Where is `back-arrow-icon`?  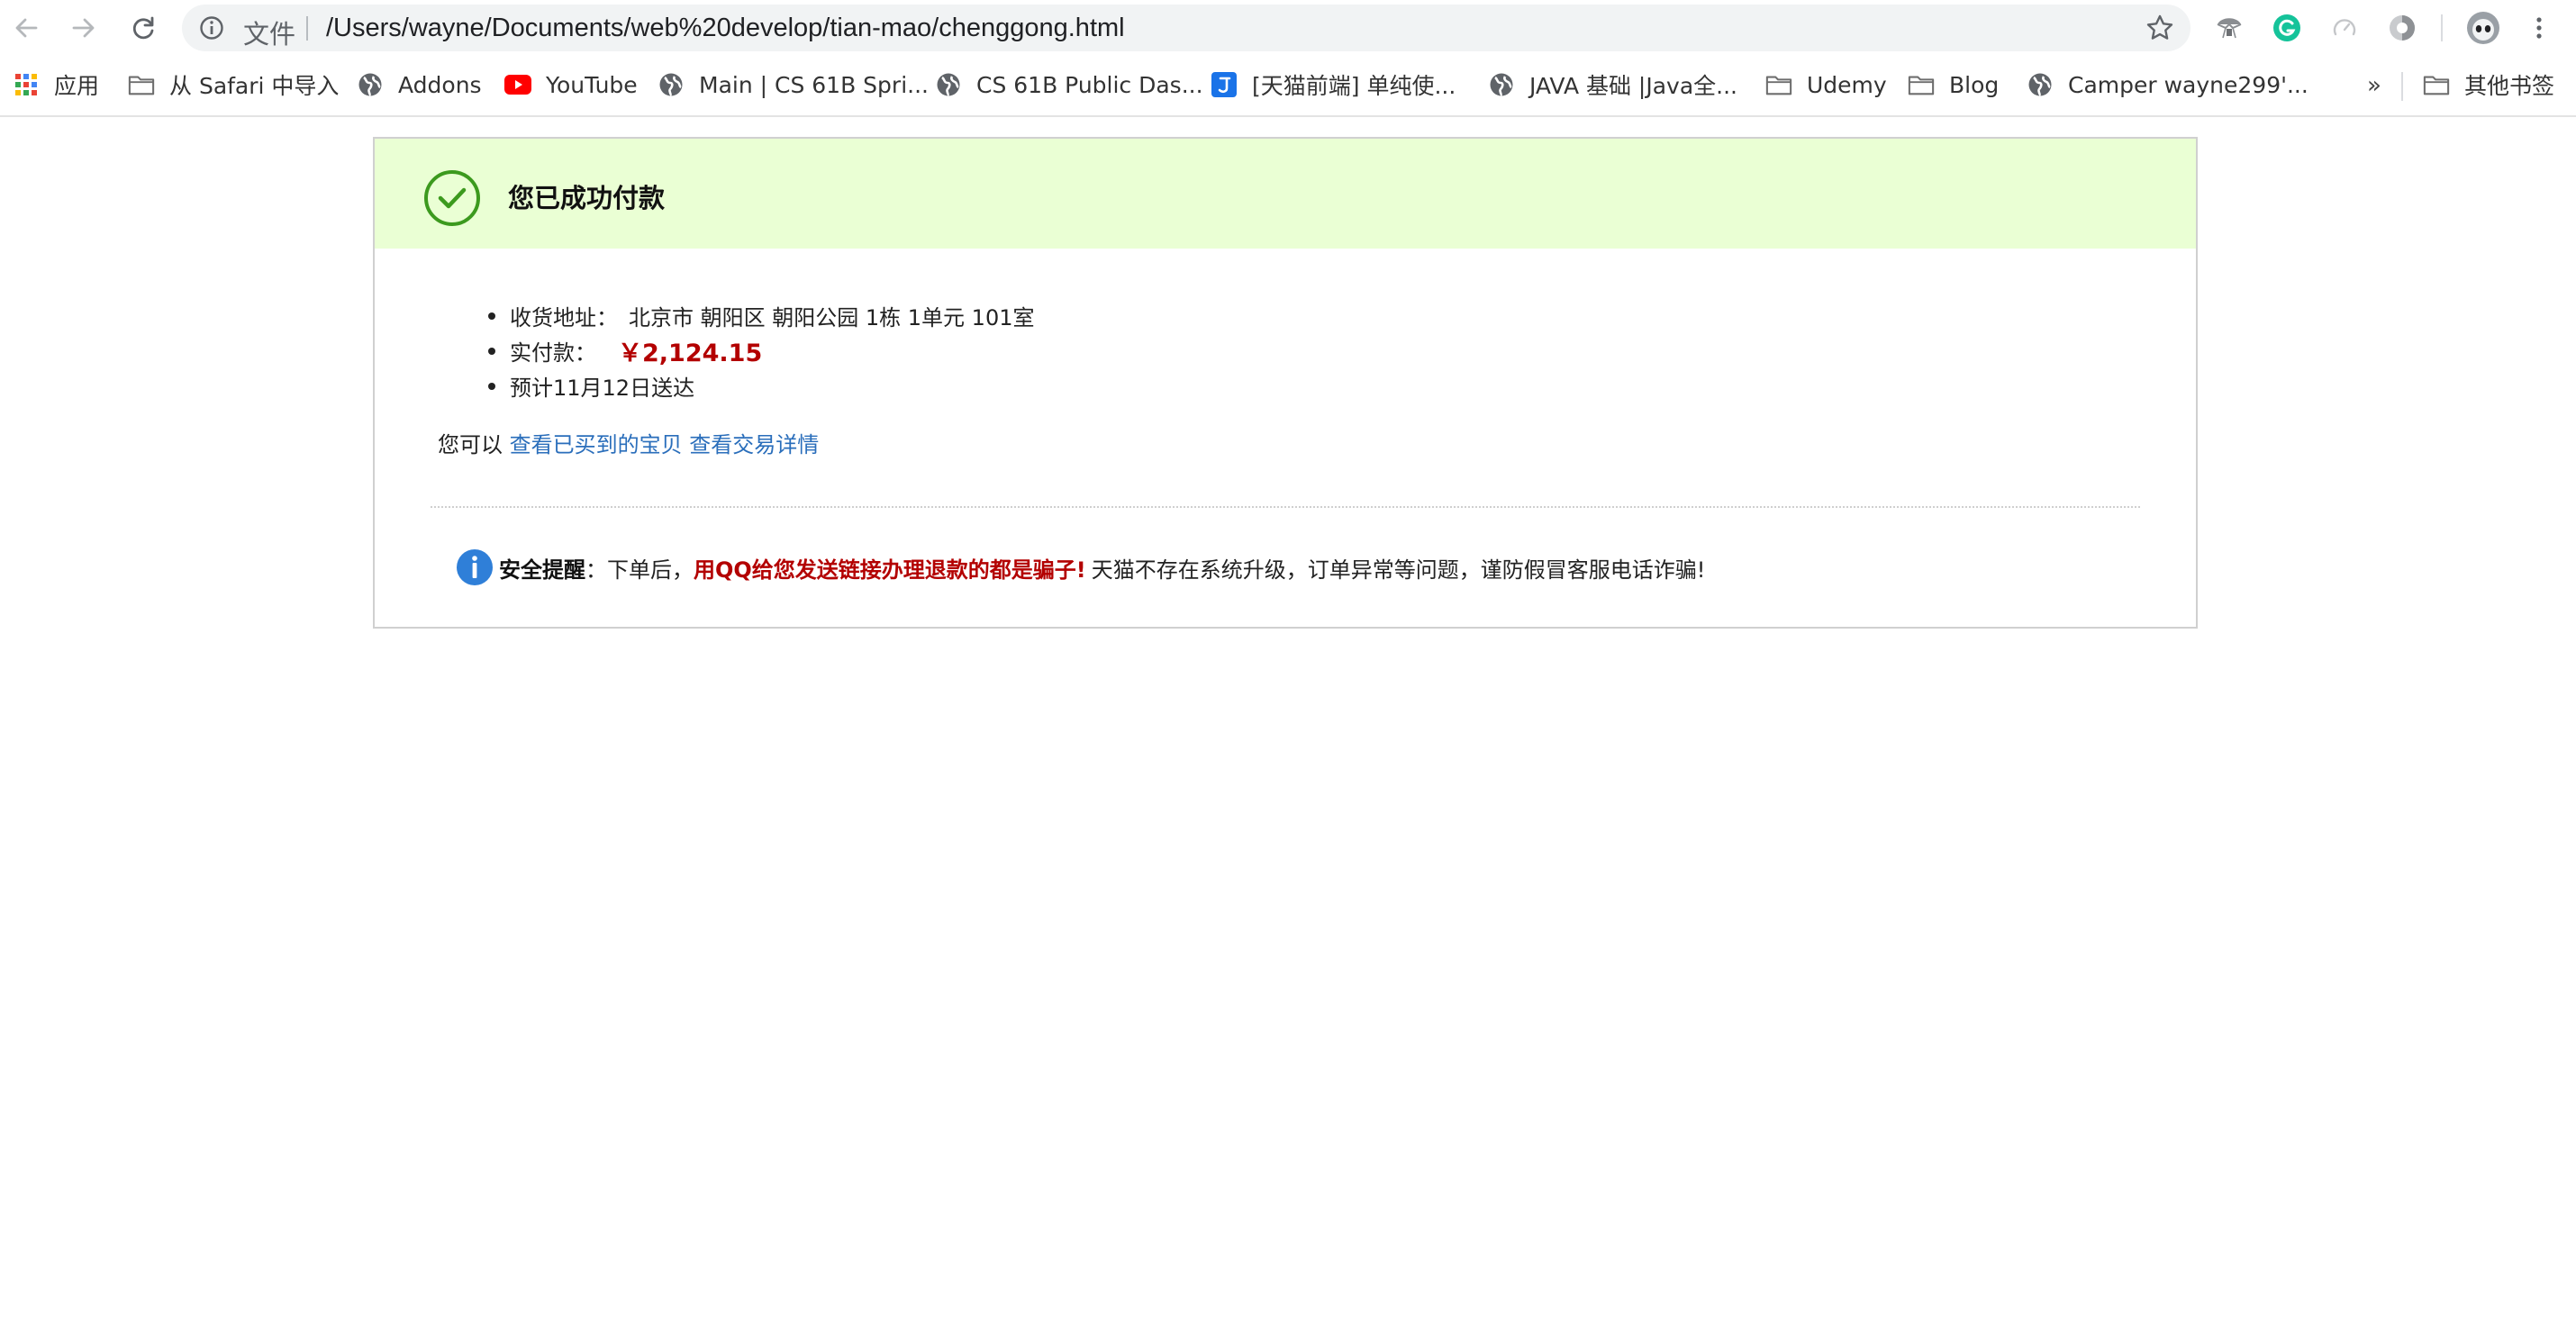 back-arrow-icon is located at coordinates (27, 28).